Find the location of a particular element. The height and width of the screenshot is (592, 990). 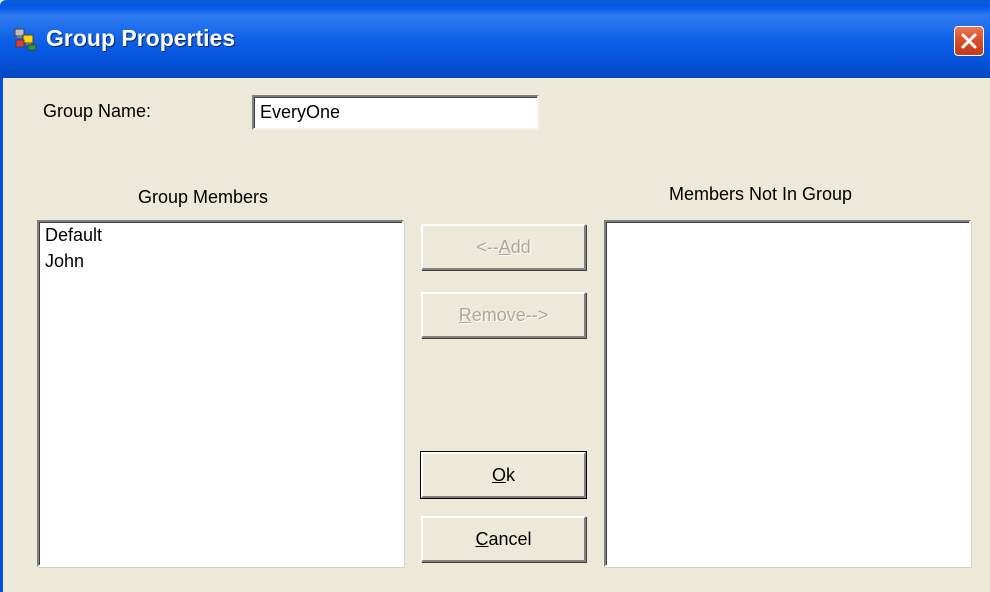

remove-button-rest: emove--> is located at coordinates (510, 314).